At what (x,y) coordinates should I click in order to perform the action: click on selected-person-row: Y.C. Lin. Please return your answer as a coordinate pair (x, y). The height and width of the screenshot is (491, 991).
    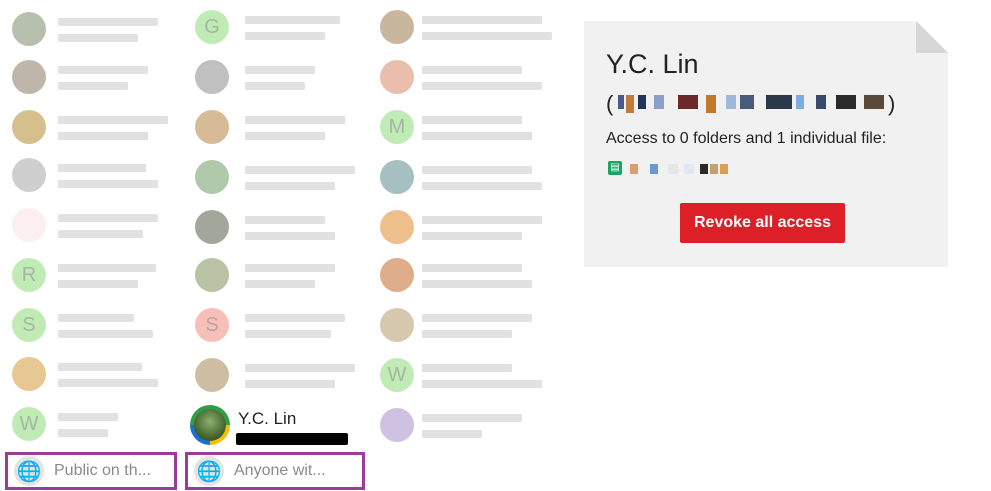
    Looking at the image, I should click on (280, 426).